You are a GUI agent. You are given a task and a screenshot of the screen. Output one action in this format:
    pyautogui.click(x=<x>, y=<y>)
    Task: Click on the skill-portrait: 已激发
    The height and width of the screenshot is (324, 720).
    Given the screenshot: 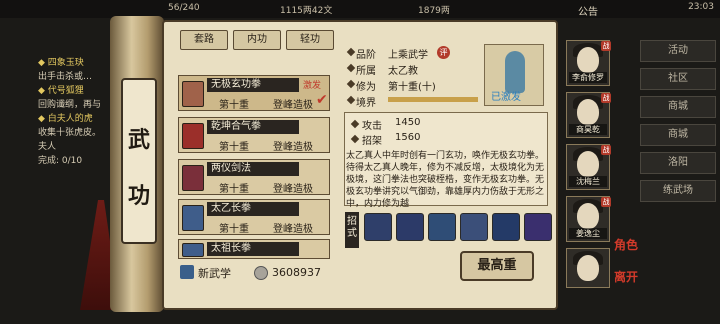 What is the action you would take?
    pyautogui.click(x=514, y=75)
    